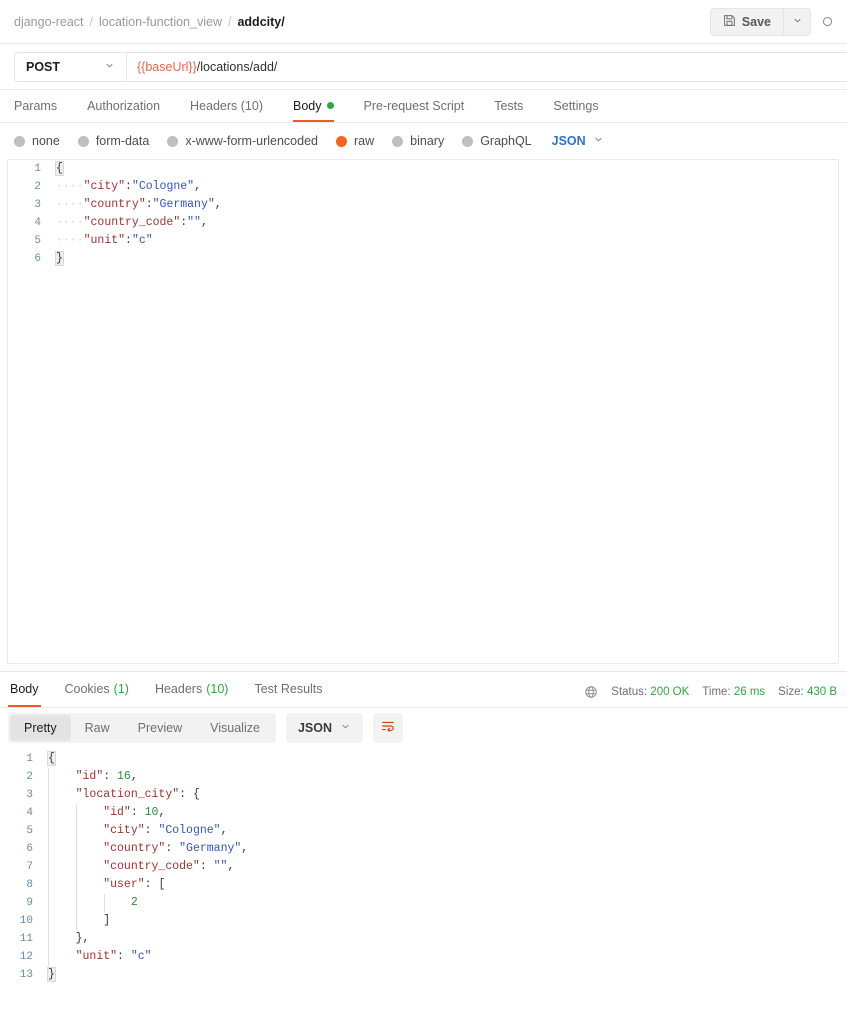 Image resolution: width=847 pixels, height=1035 pixels. I want to click on code-line: 3 ····"country":"Germany",, so click(423, 205).